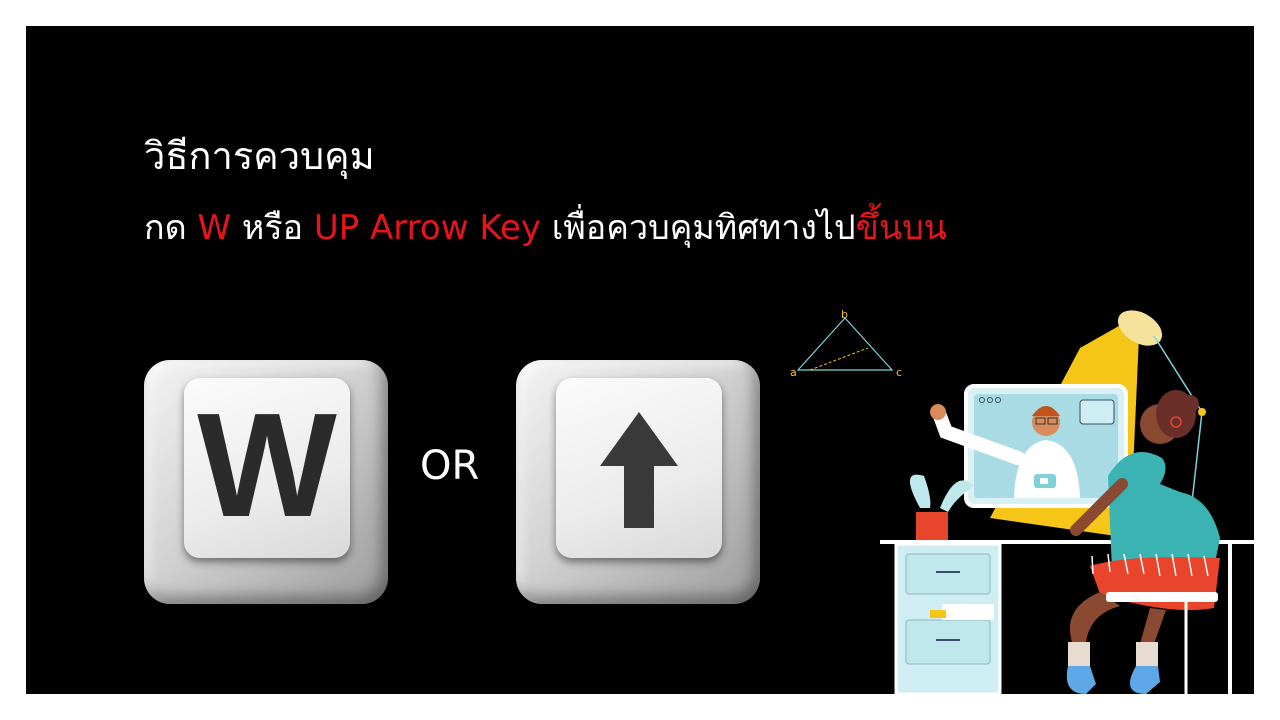 This screenshot has height=720, width=1280. I want to click on video-call-icon, so click(1045, 481).